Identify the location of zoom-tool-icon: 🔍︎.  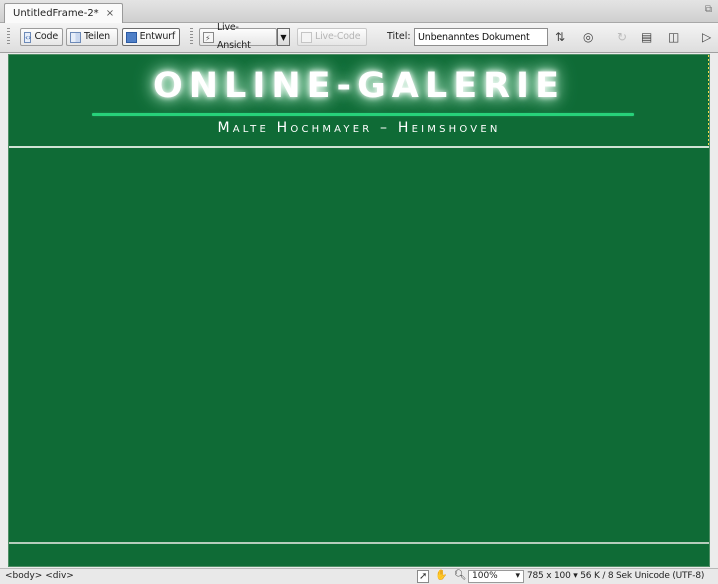
(460, 576).